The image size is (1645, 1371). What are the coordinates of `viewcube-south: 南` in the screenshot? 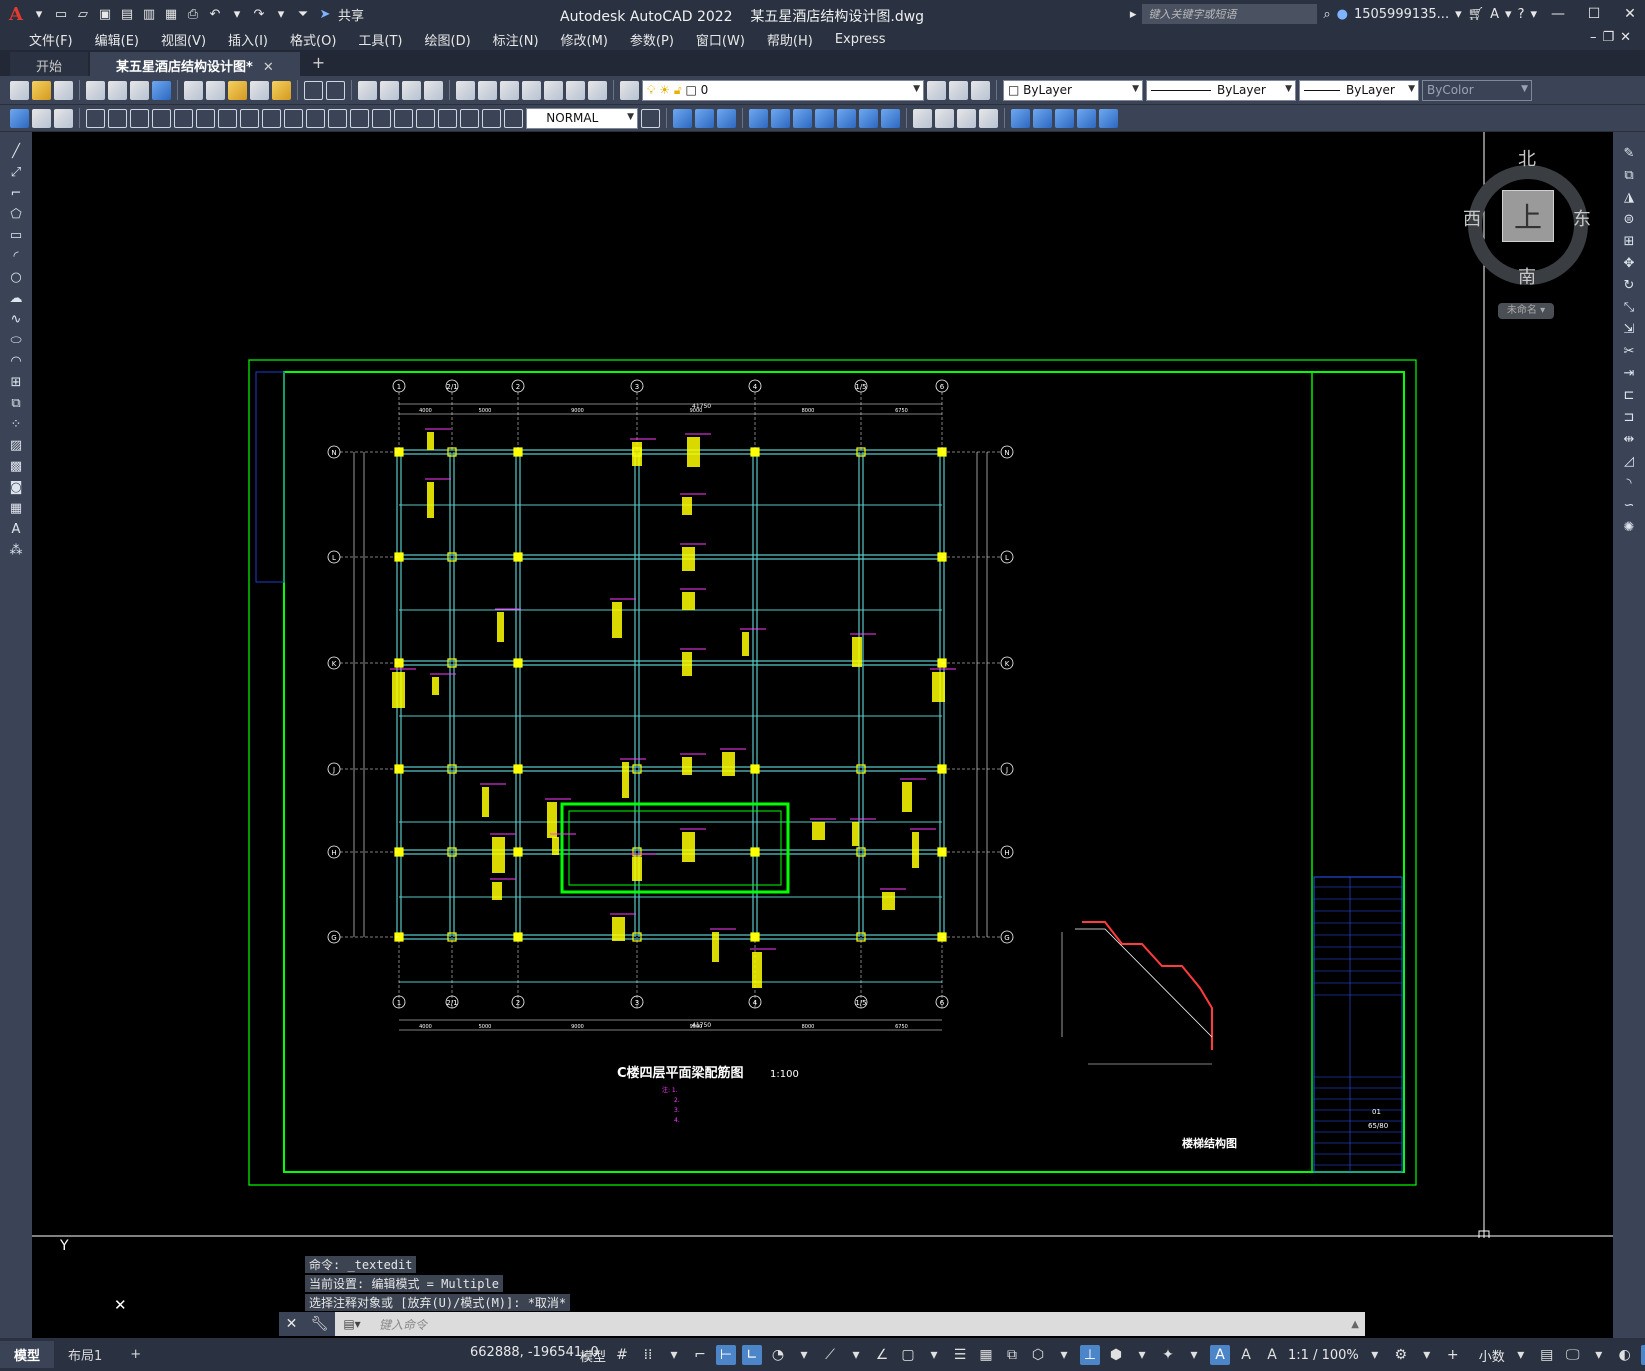 It's located at (1527, 276).